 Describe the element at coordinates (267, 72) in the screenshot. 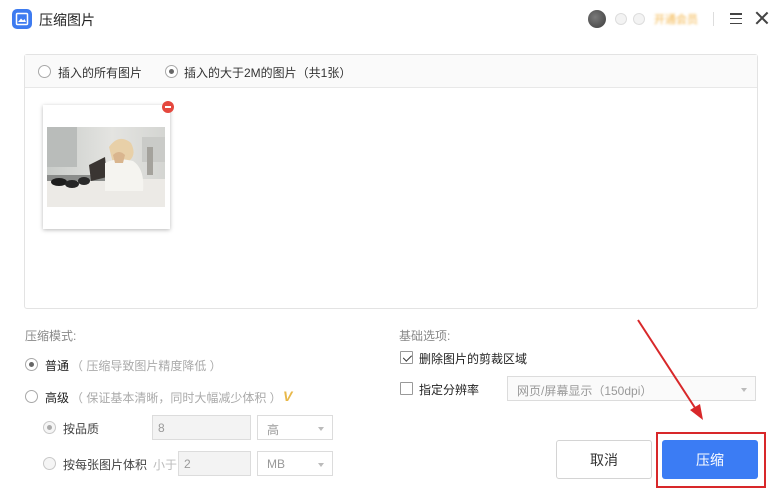

I see `filter-large-label: 插入的大于2M的图片（共1张）` at that location.